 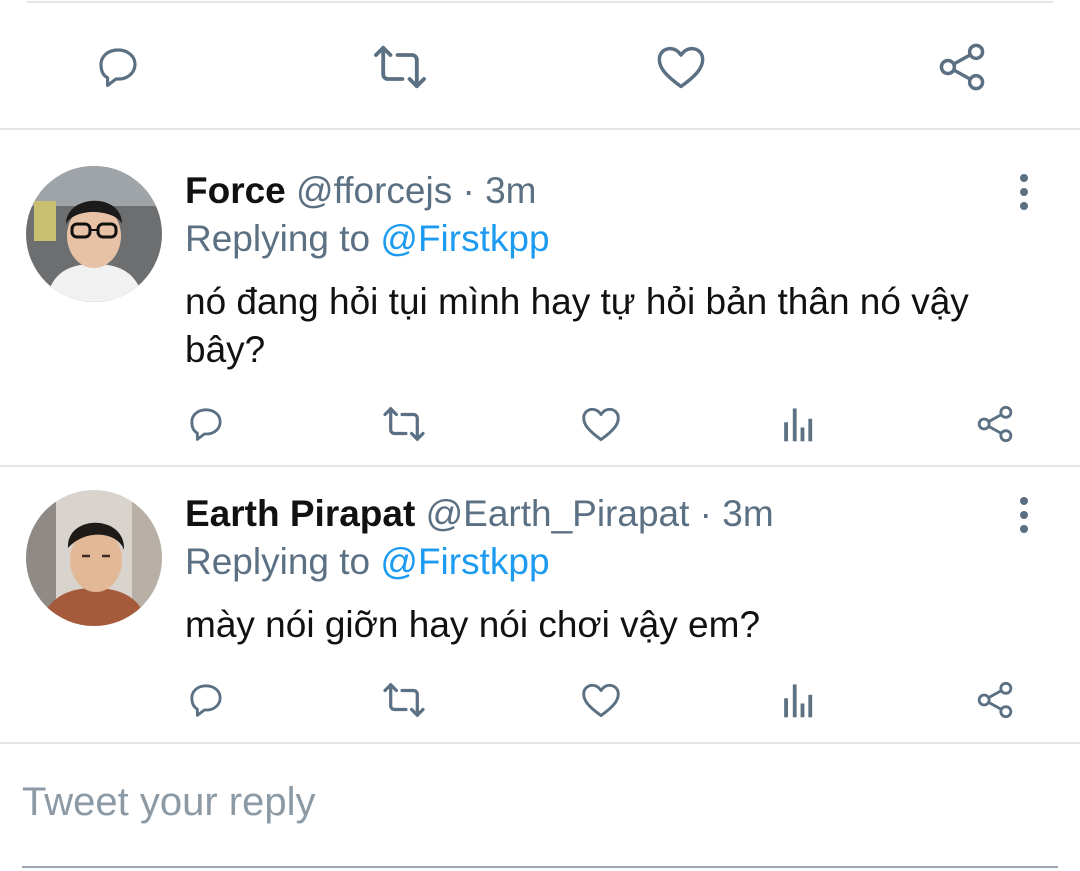 What do you see at coordinates (540, 867) in the screenshot?
I see `reply-input-underline` at bounding box center [540, 867].